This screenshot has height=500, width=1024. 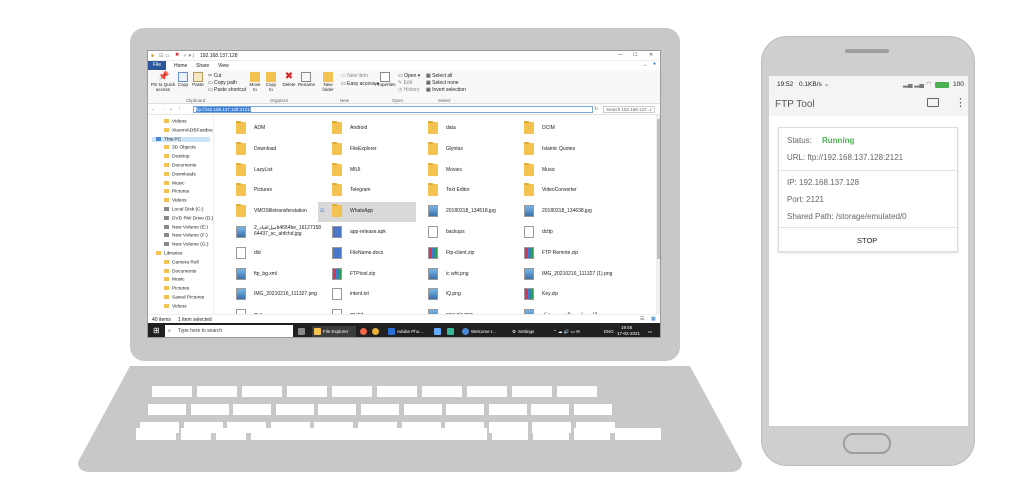 I want to click on file-item: iQ.png, so click(x=476, y=295).